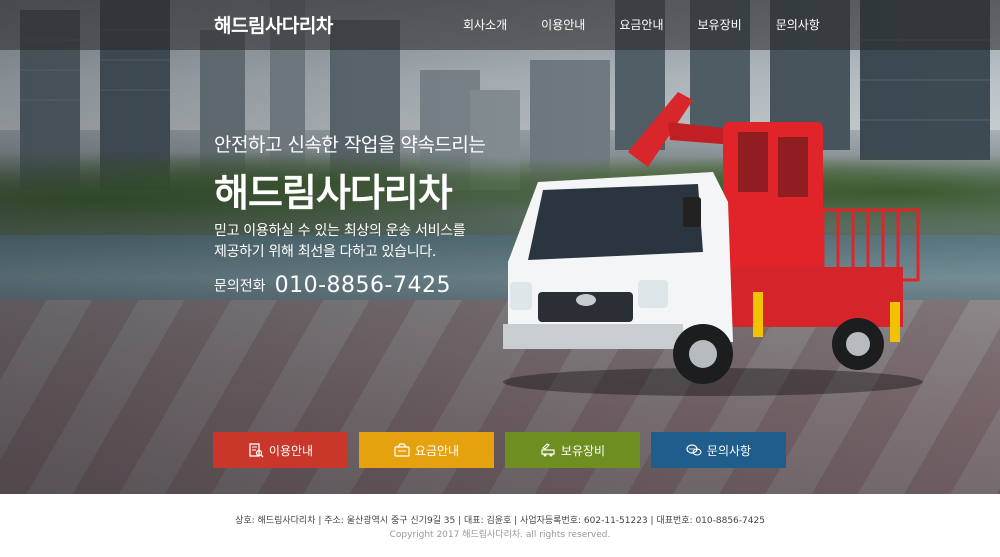  What do you see at coordinates (798, 25) in the screenshot?
I see `nav-item-inquiry: 문의사항` at bounding box center [798, 25].